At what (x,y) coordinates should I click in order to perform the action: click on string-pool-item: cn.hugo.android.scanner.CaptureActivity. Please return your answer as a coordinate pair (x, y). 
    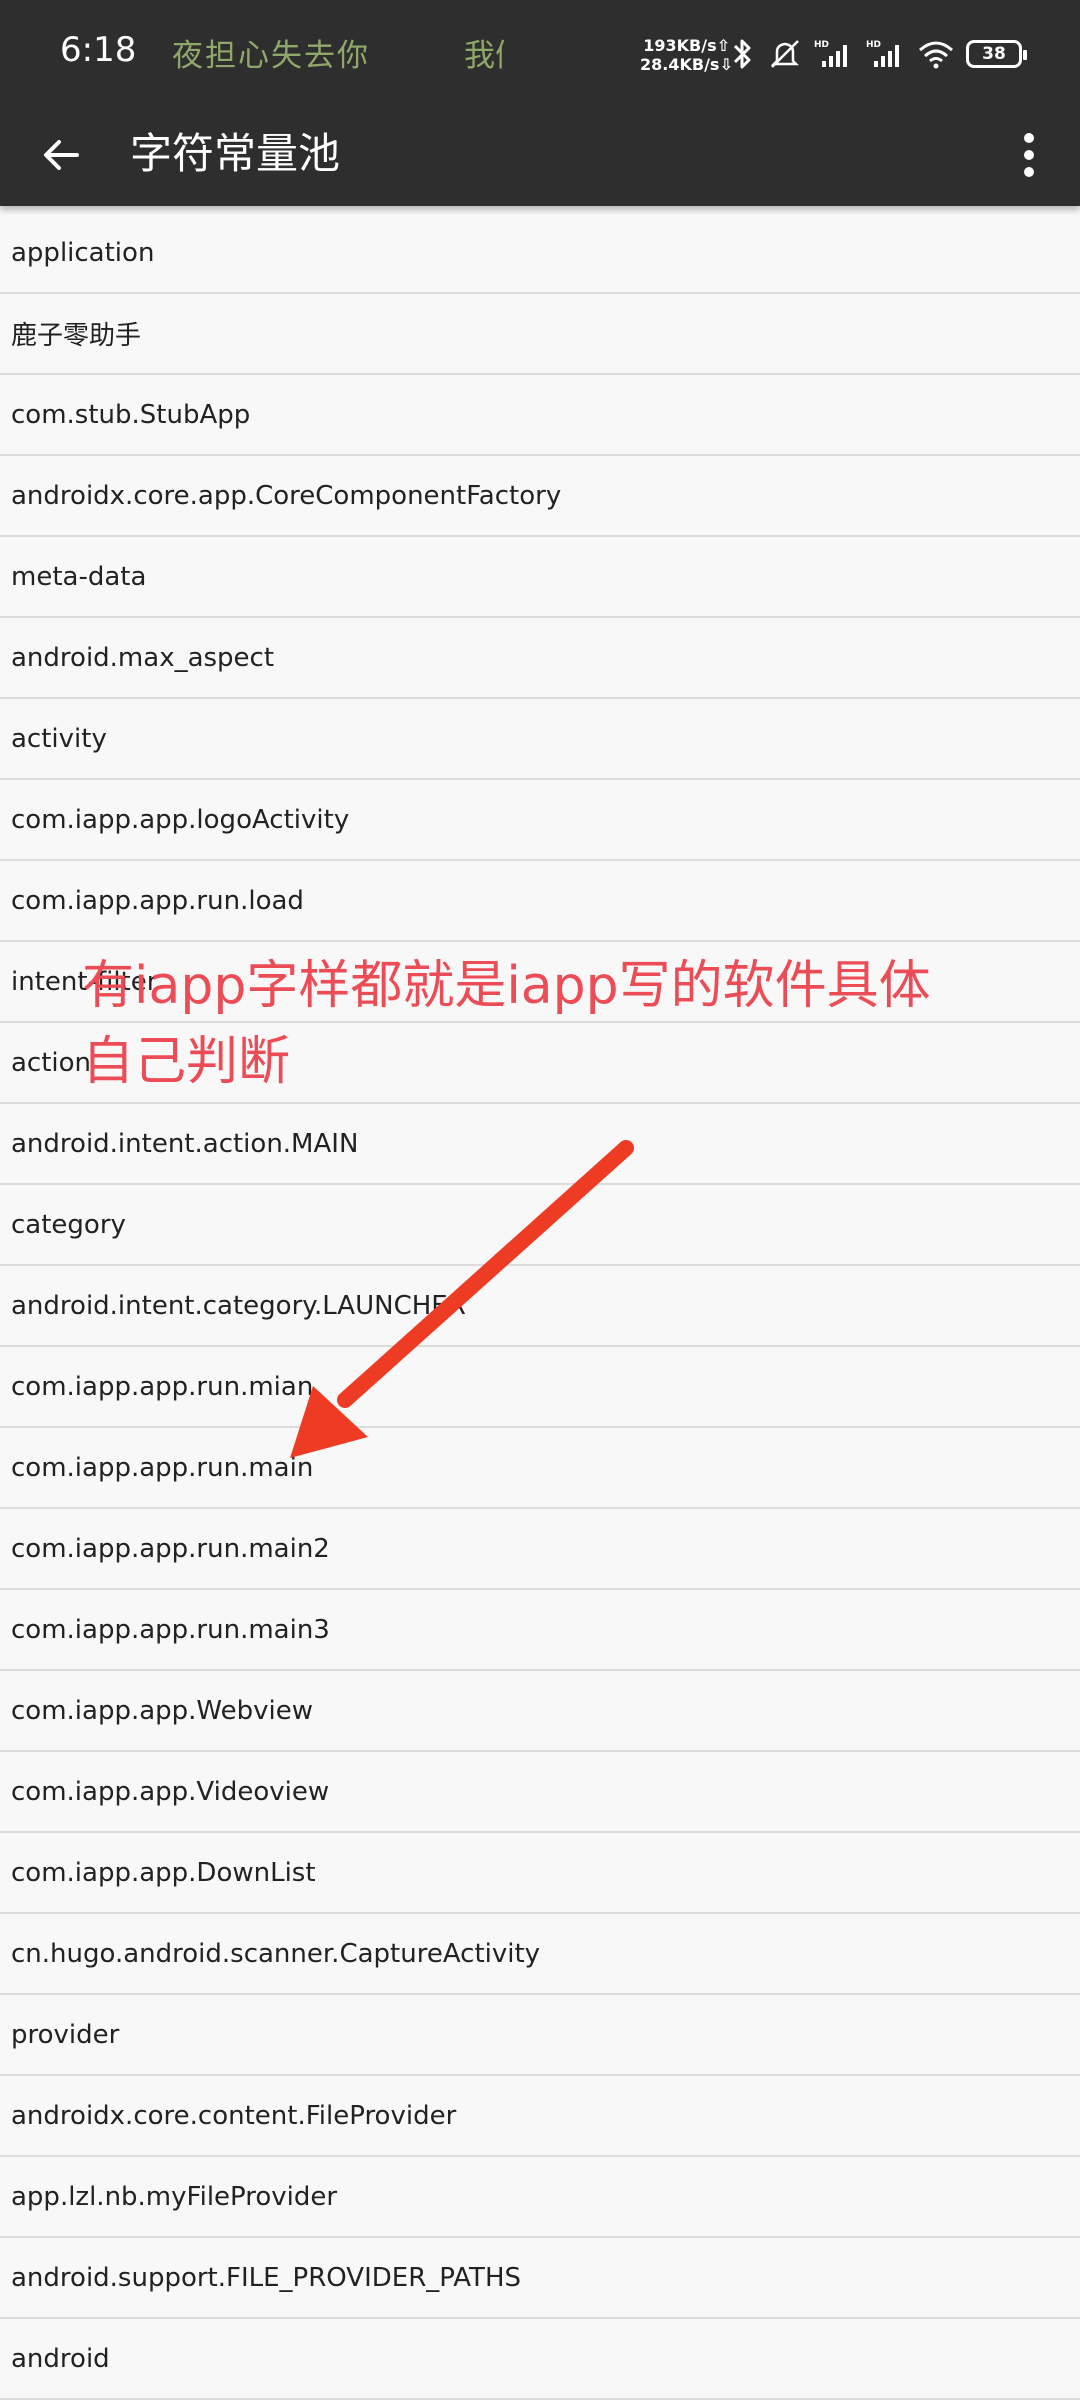
    Looking at the image, I should click on (540, 1954).